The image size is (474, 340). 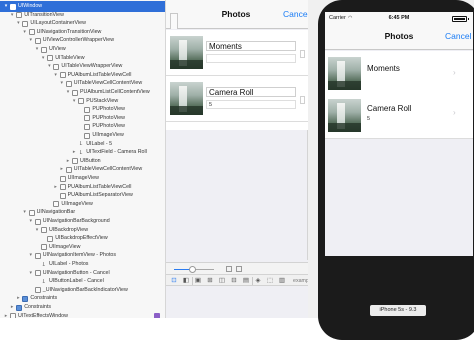 I want to click on device-name-label: iPhone 5s - 9.3, so click(x=398, y=310).